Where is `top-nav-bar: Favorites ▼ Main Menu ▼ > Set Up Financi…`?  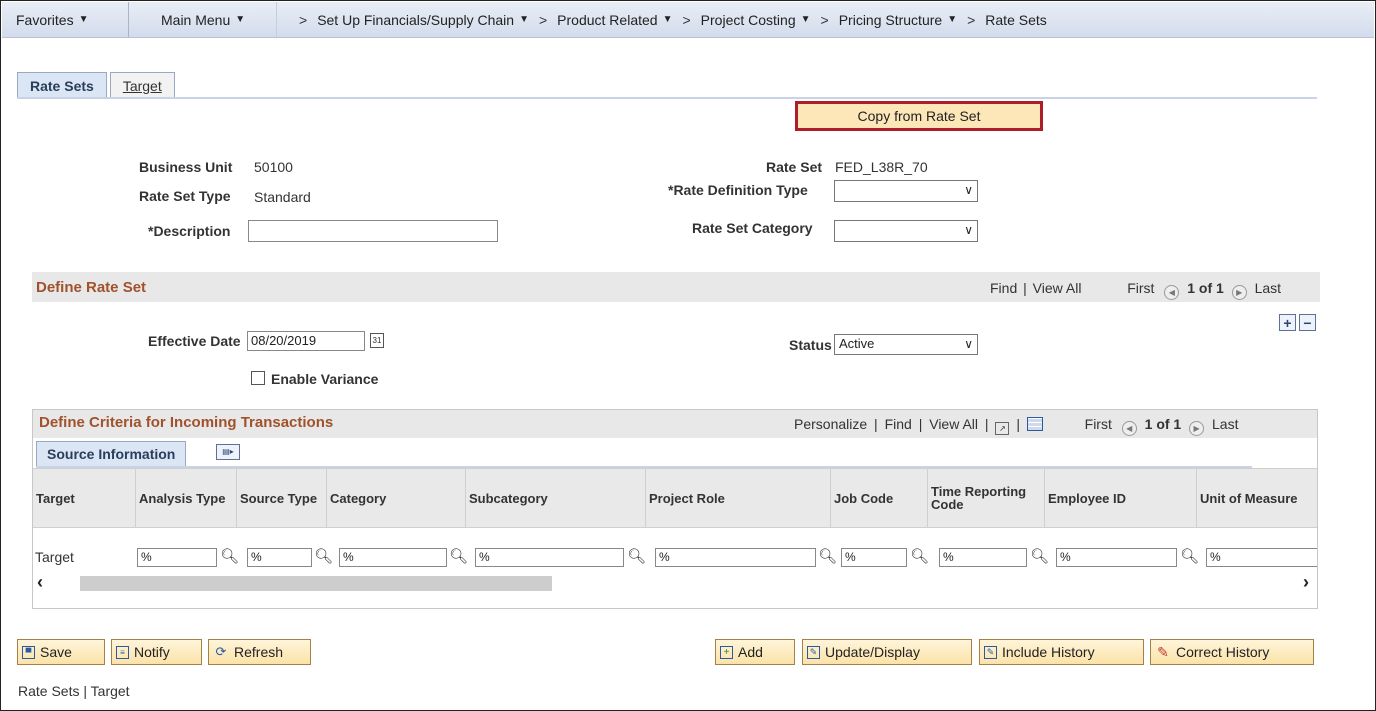
top-nav-bar: Favorites ▼ Main Menu ▼ > Set Up Financi… is located at coordinates (688, 20).